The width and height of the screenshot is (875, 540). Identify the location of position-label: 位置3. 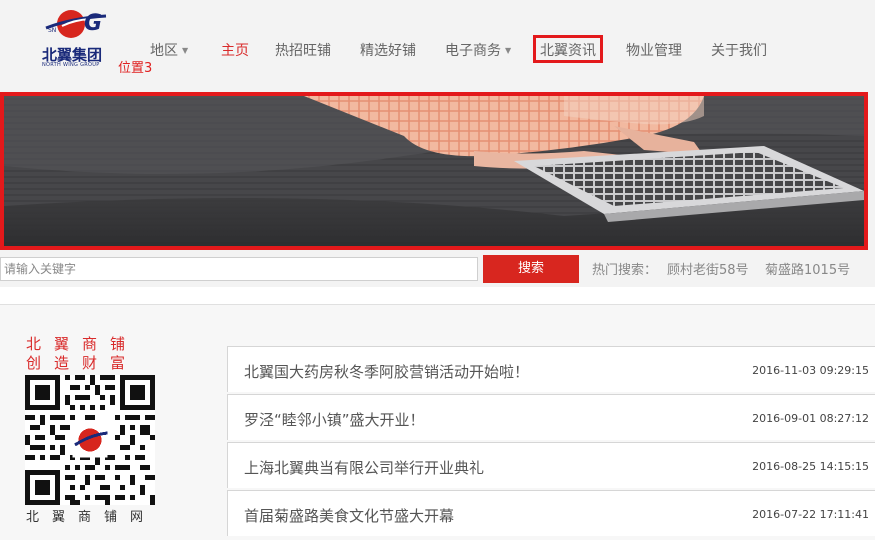
(135, 68).